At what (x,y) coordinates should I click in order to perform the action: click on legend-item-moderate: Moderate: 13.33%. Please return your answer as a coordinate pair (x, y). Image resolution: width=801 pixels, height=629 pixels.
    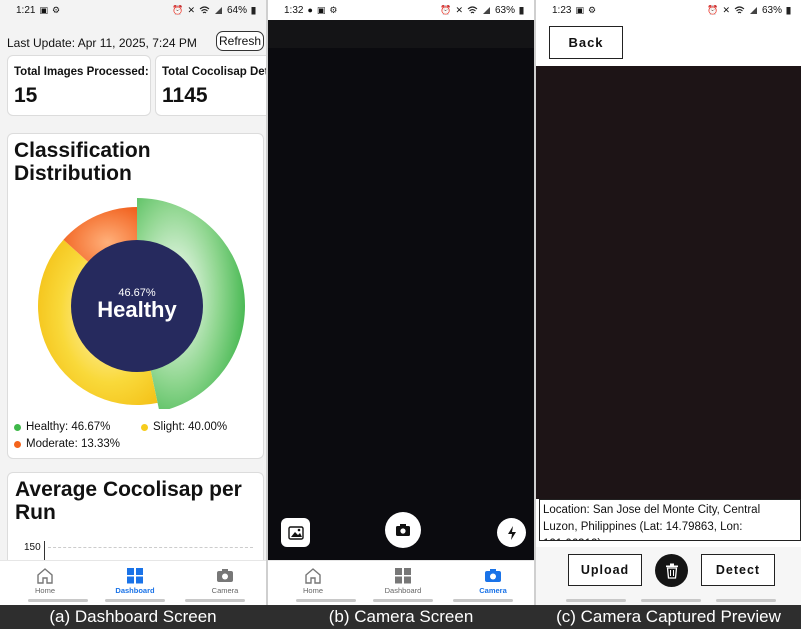
    Looking at the image, I should click on (67, 444).